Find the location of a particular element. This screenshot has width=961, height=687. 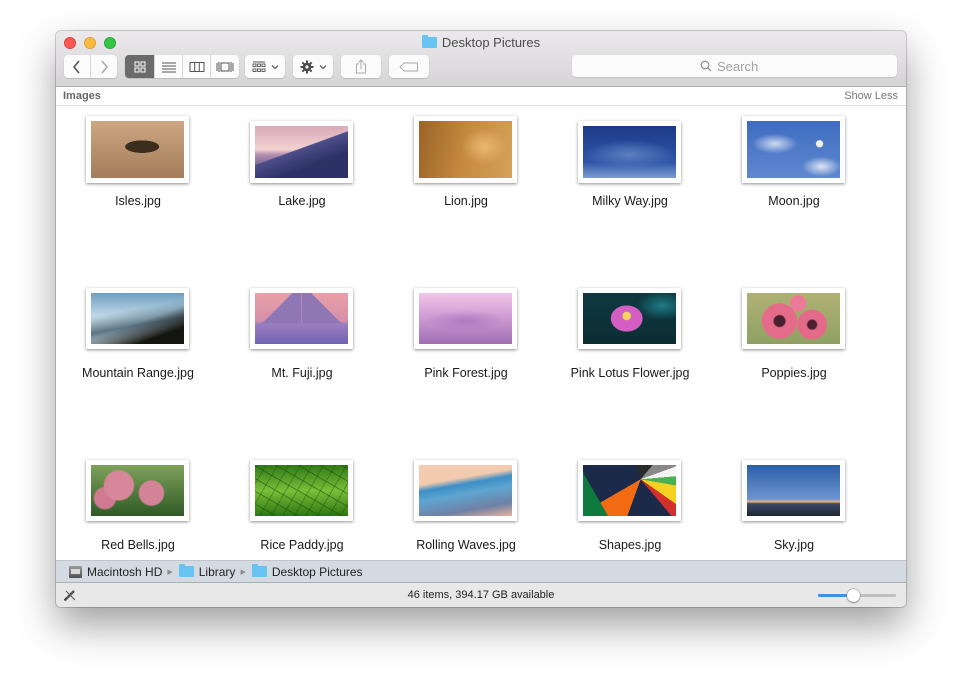

column-view-button is located at coordinates (197, 66).